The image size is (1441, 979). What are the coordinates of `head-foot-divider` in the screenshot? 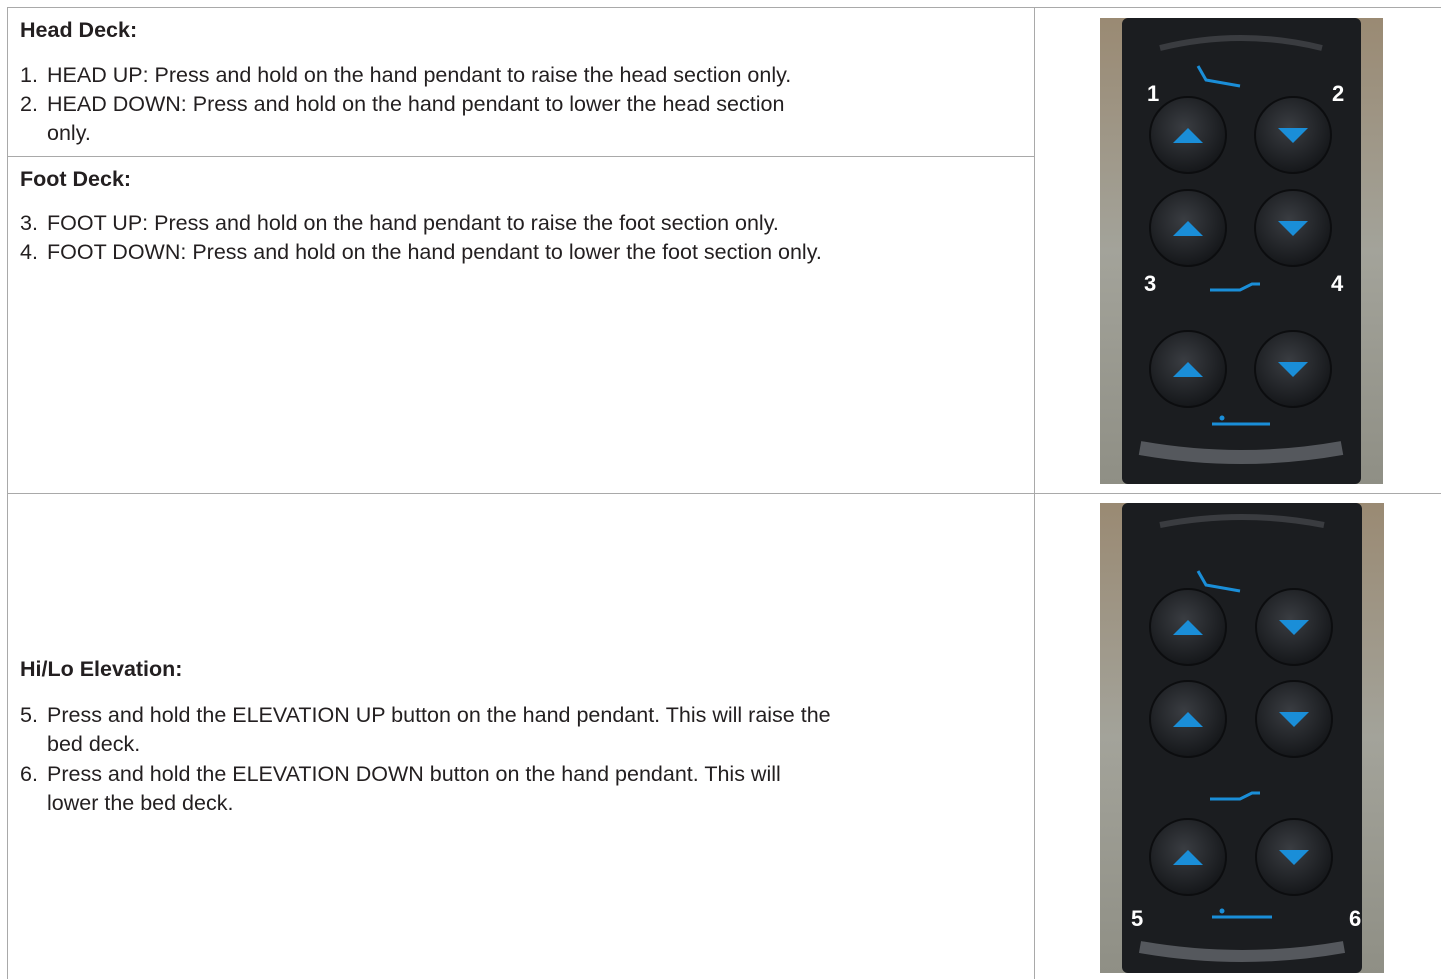 It's located at (520, 156).